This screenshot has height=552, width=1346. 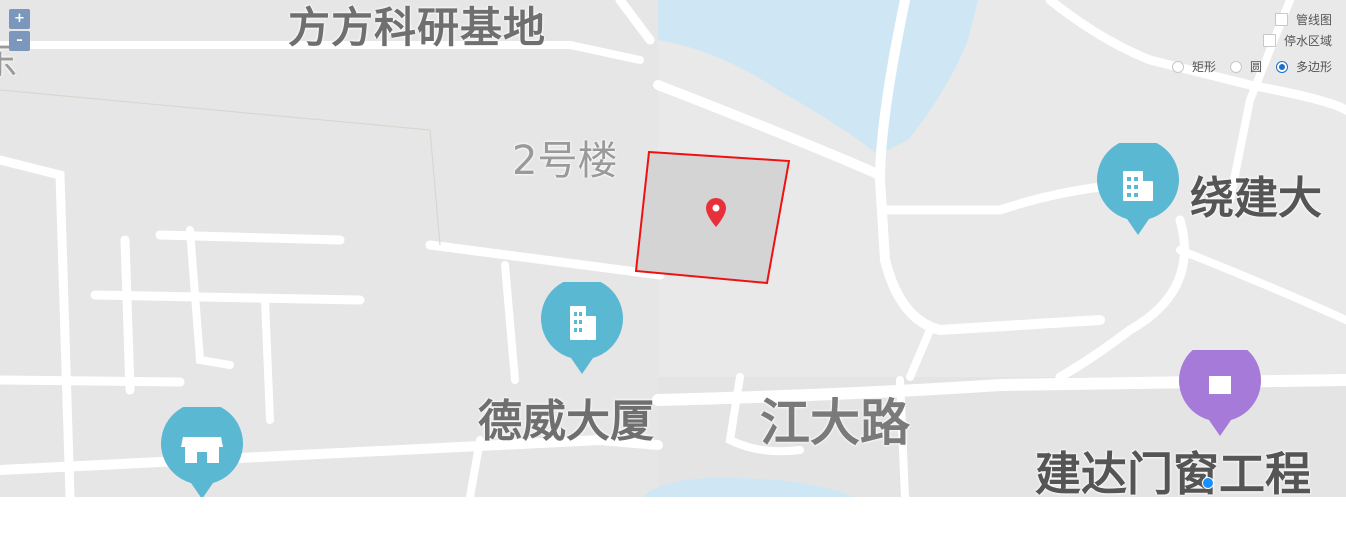 I want to click on pipeline-label: 管线图, so click(x=1313, y=20).